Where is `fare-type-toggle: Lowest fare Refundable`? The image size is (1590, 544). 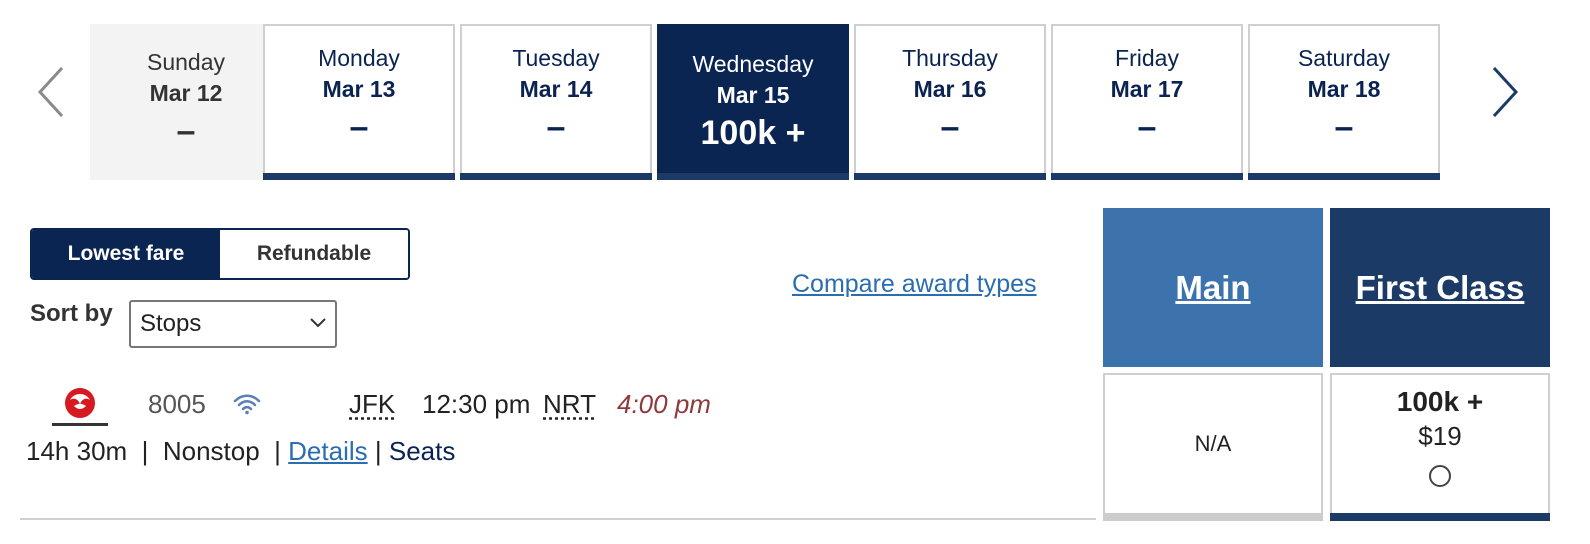 fare-type-toggle: Lowest fare Refundable is located at coordinates (220, 254).